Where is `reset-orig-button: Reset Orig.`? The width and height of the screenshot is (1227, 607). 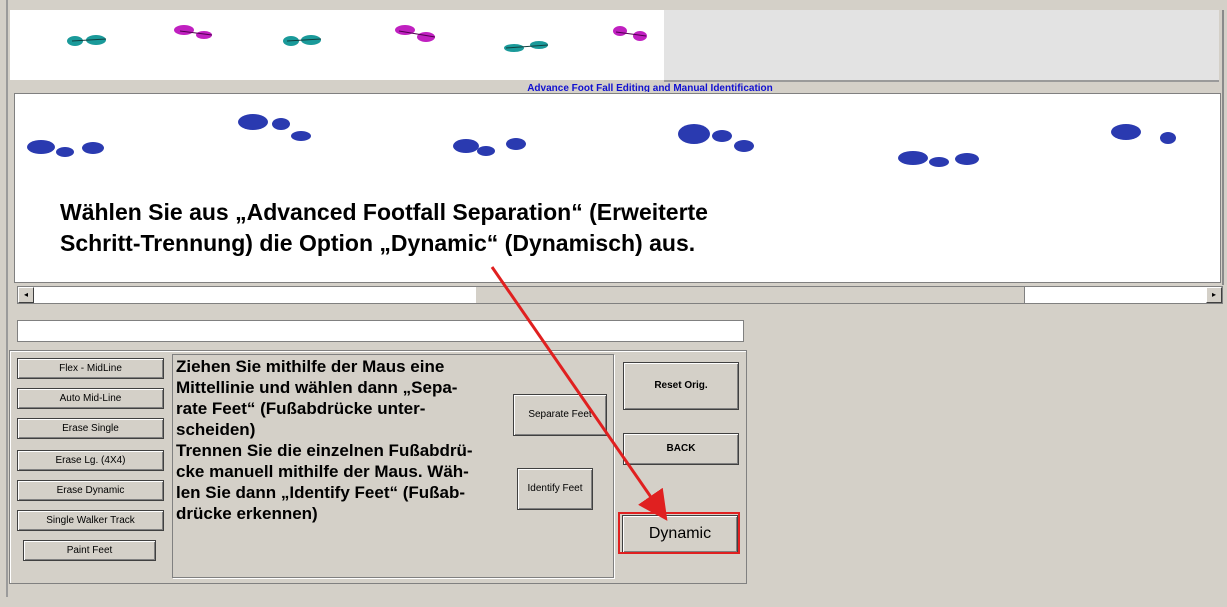 reset-orig-button: Reset Orig. is located at coordinates (681, 386).